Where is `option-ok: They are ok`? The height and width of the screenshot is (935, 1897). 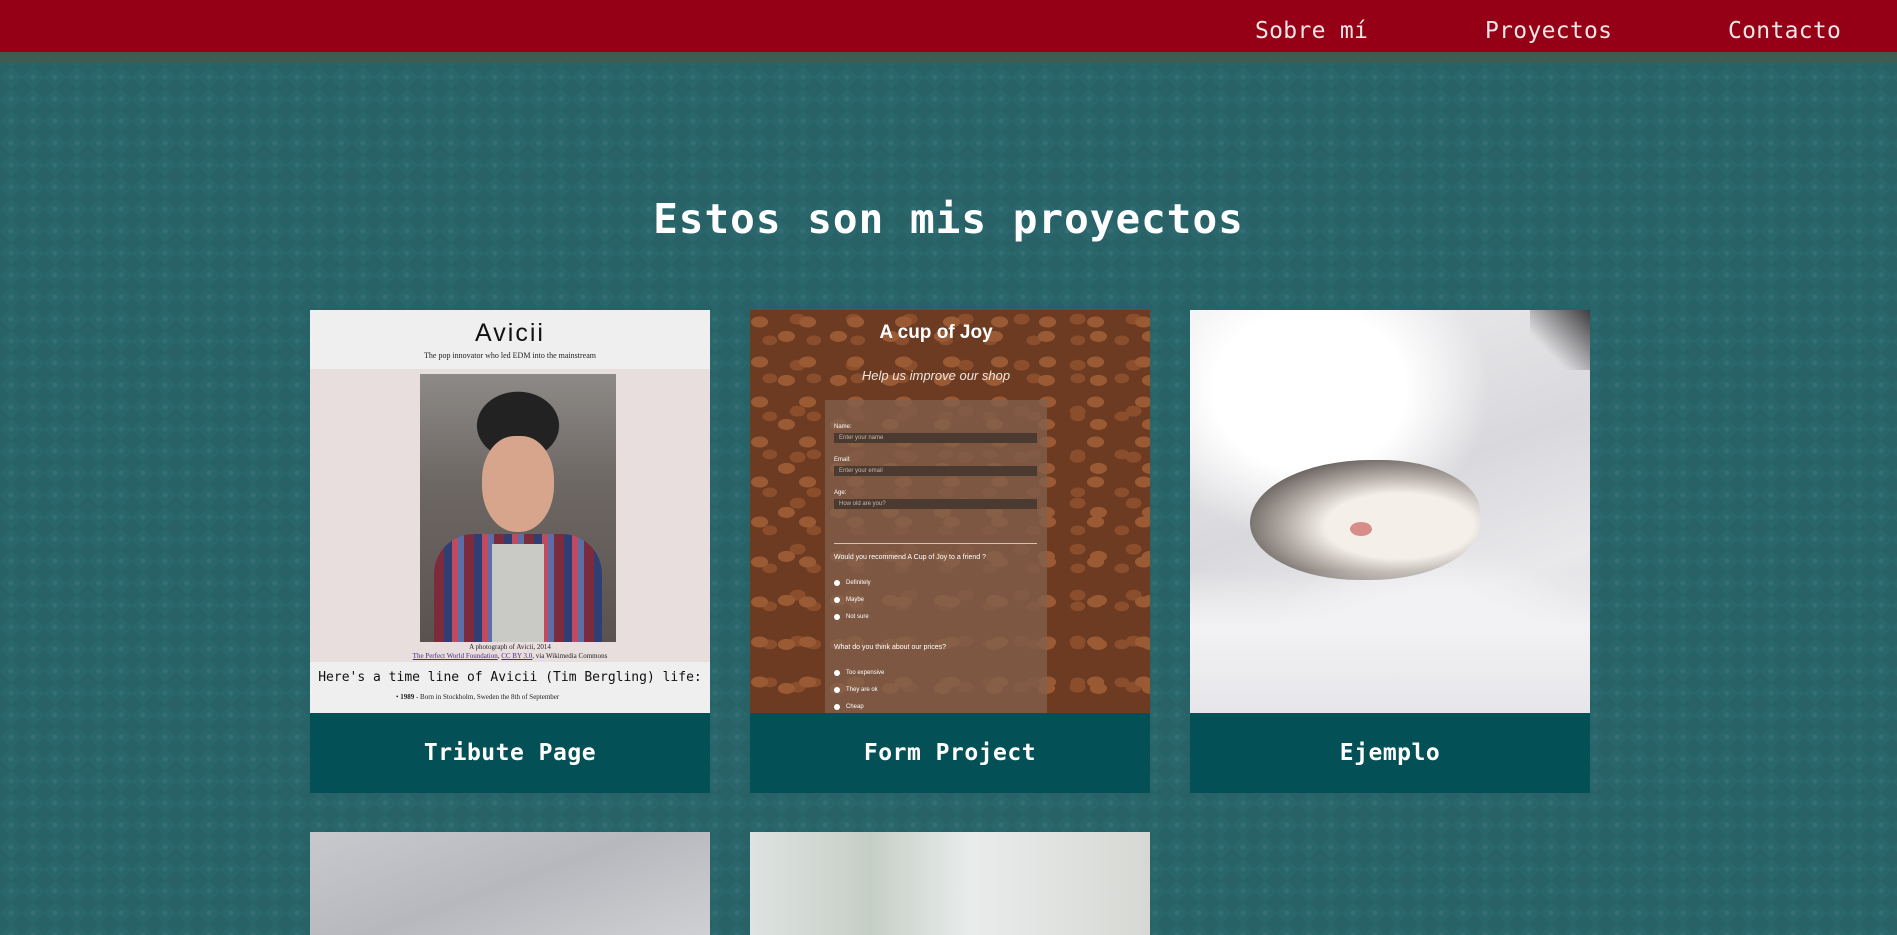
option-ok: They are ok is located at coordinates (856, 690).